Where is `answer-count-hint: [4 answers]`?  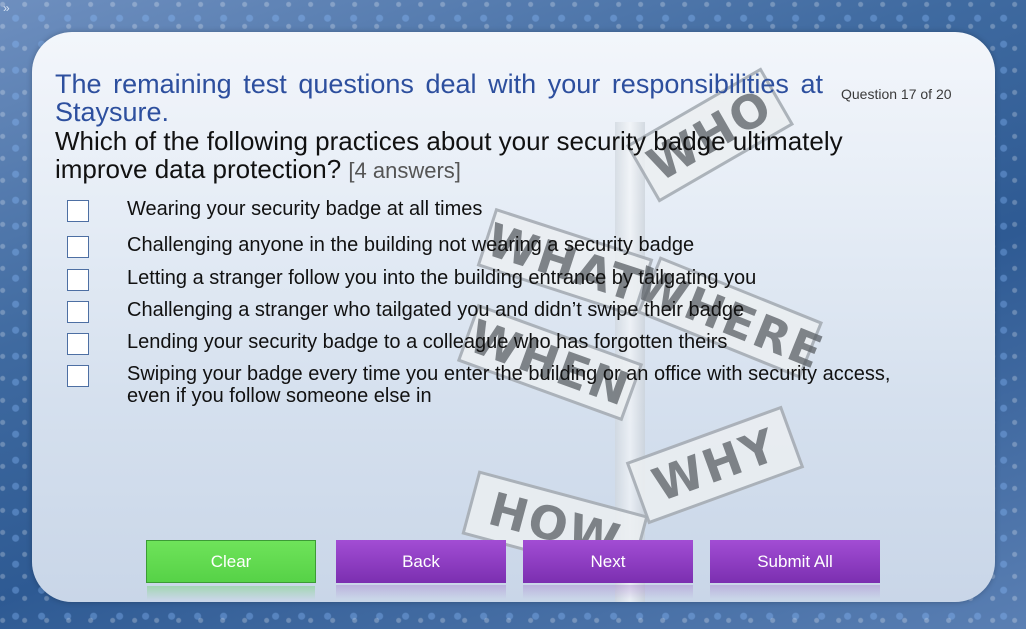 answer-count-hint: [4 answers] is located at coordinates (404, 170).